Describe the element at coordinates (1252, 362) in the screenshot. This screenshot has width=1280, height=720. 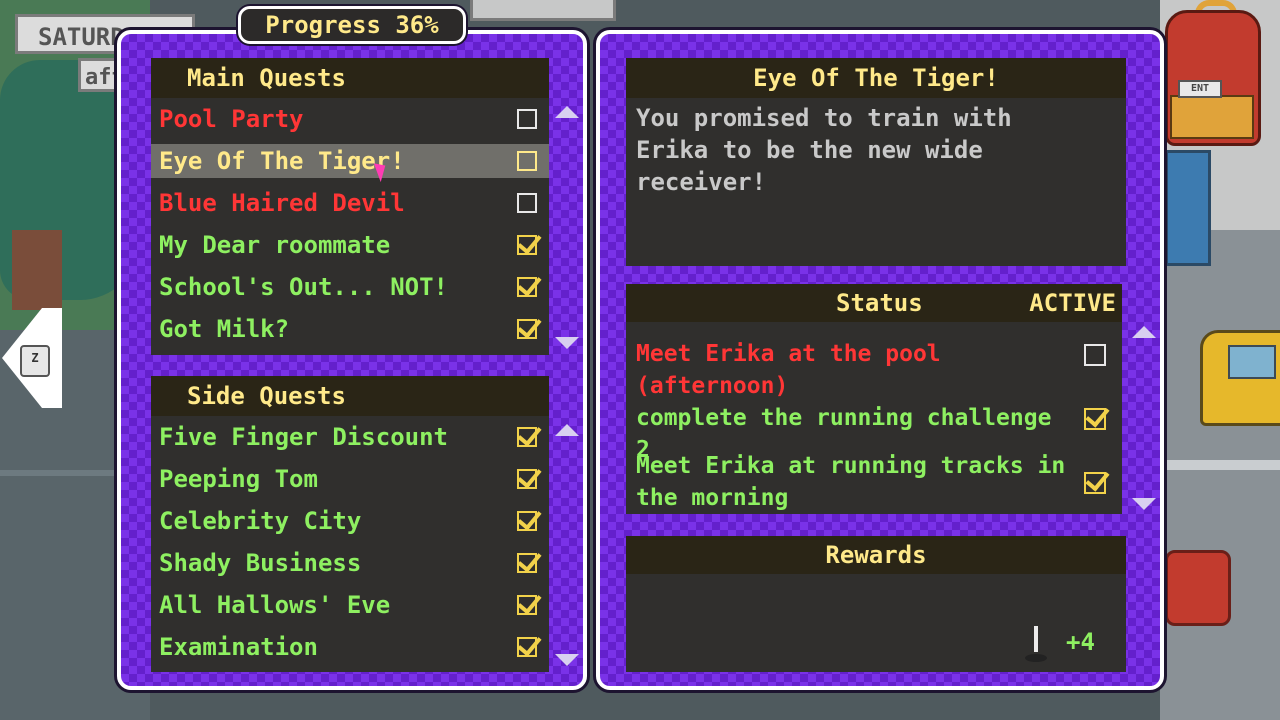
I see `car-window` at that location.